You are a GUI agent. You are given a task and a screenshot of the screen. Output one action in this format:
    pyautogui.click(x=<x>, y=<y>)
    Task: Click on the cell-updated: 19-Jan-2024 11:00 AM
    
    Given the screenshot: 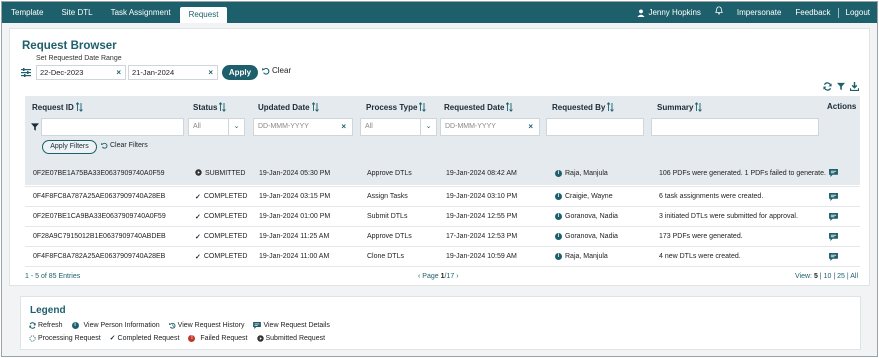 What is the action you would take?
    pyautogui.click(x=294, y=256)
    